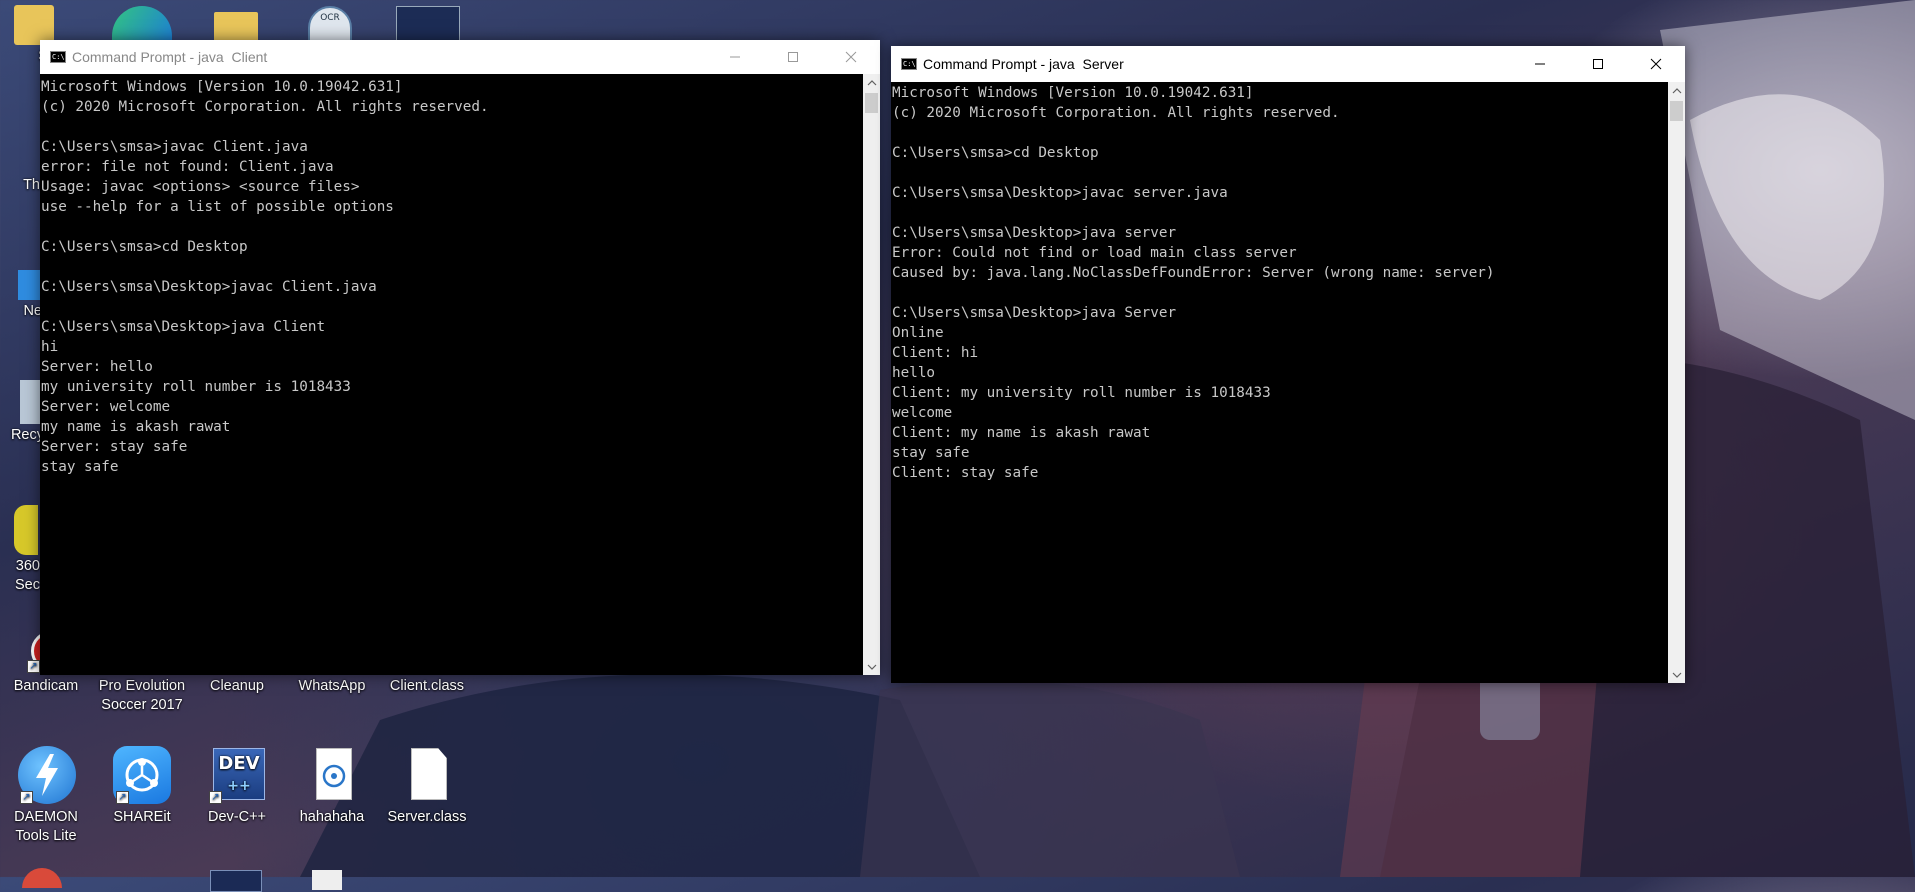 This screenshot has width=1915, height=892. I want to click on desktop-icon-label: DAEMON Tools Lite, so click(46, 826).